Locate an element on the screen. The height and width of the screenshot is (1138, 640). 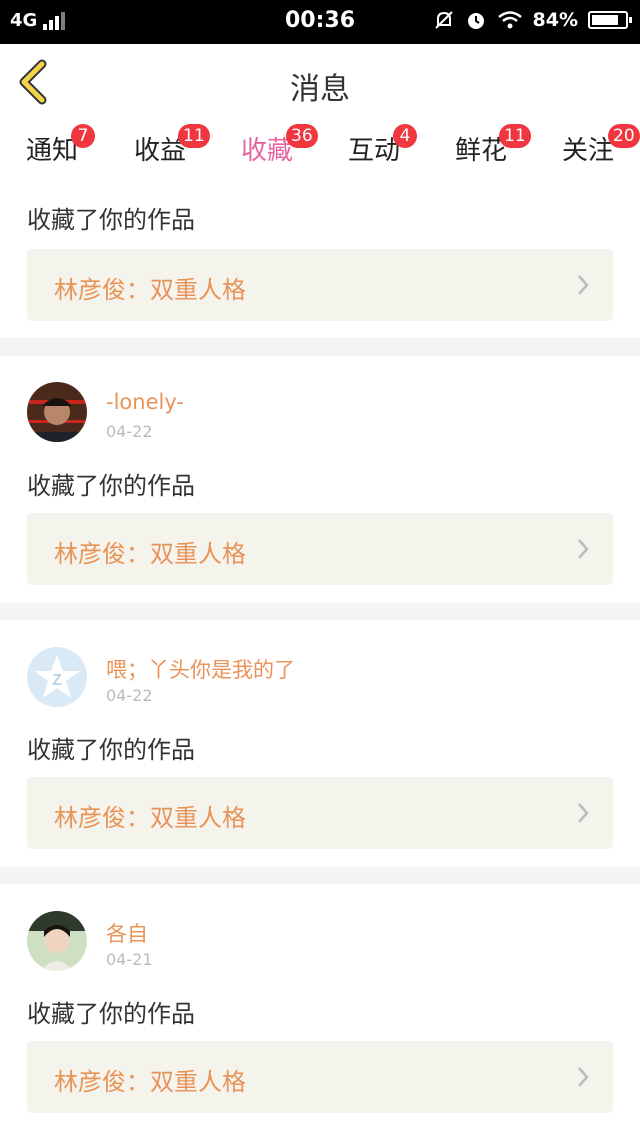
tab-notice: 通知 7 is located at coordinates (60, 145).